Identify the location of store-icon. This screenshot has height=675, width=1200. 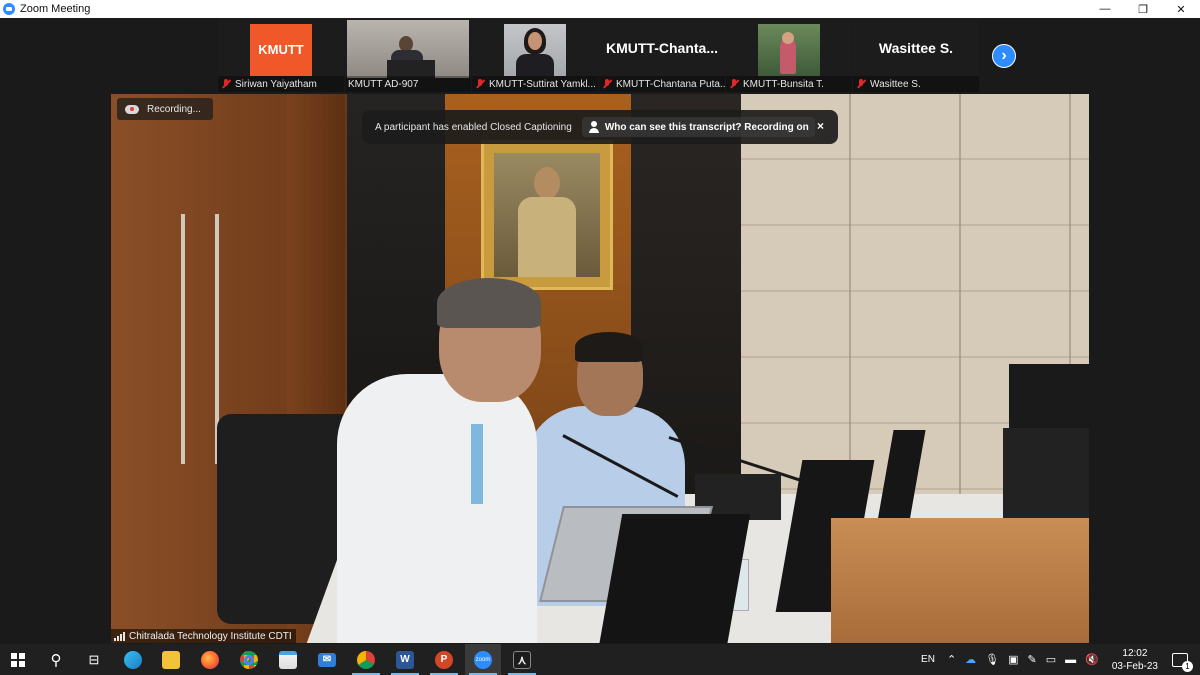
(288, 659).